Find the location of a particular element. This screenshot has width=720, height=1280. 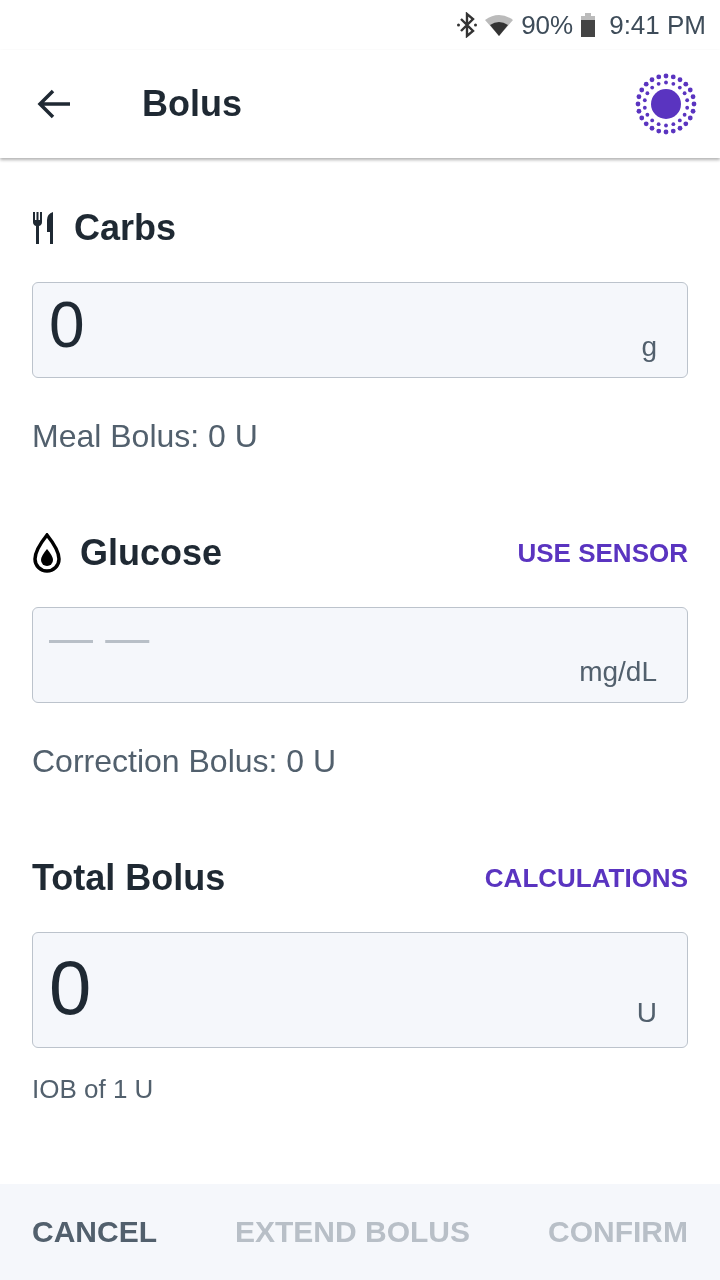

total-action-link: CALCULATIONS is located at coordinates (586, 878).